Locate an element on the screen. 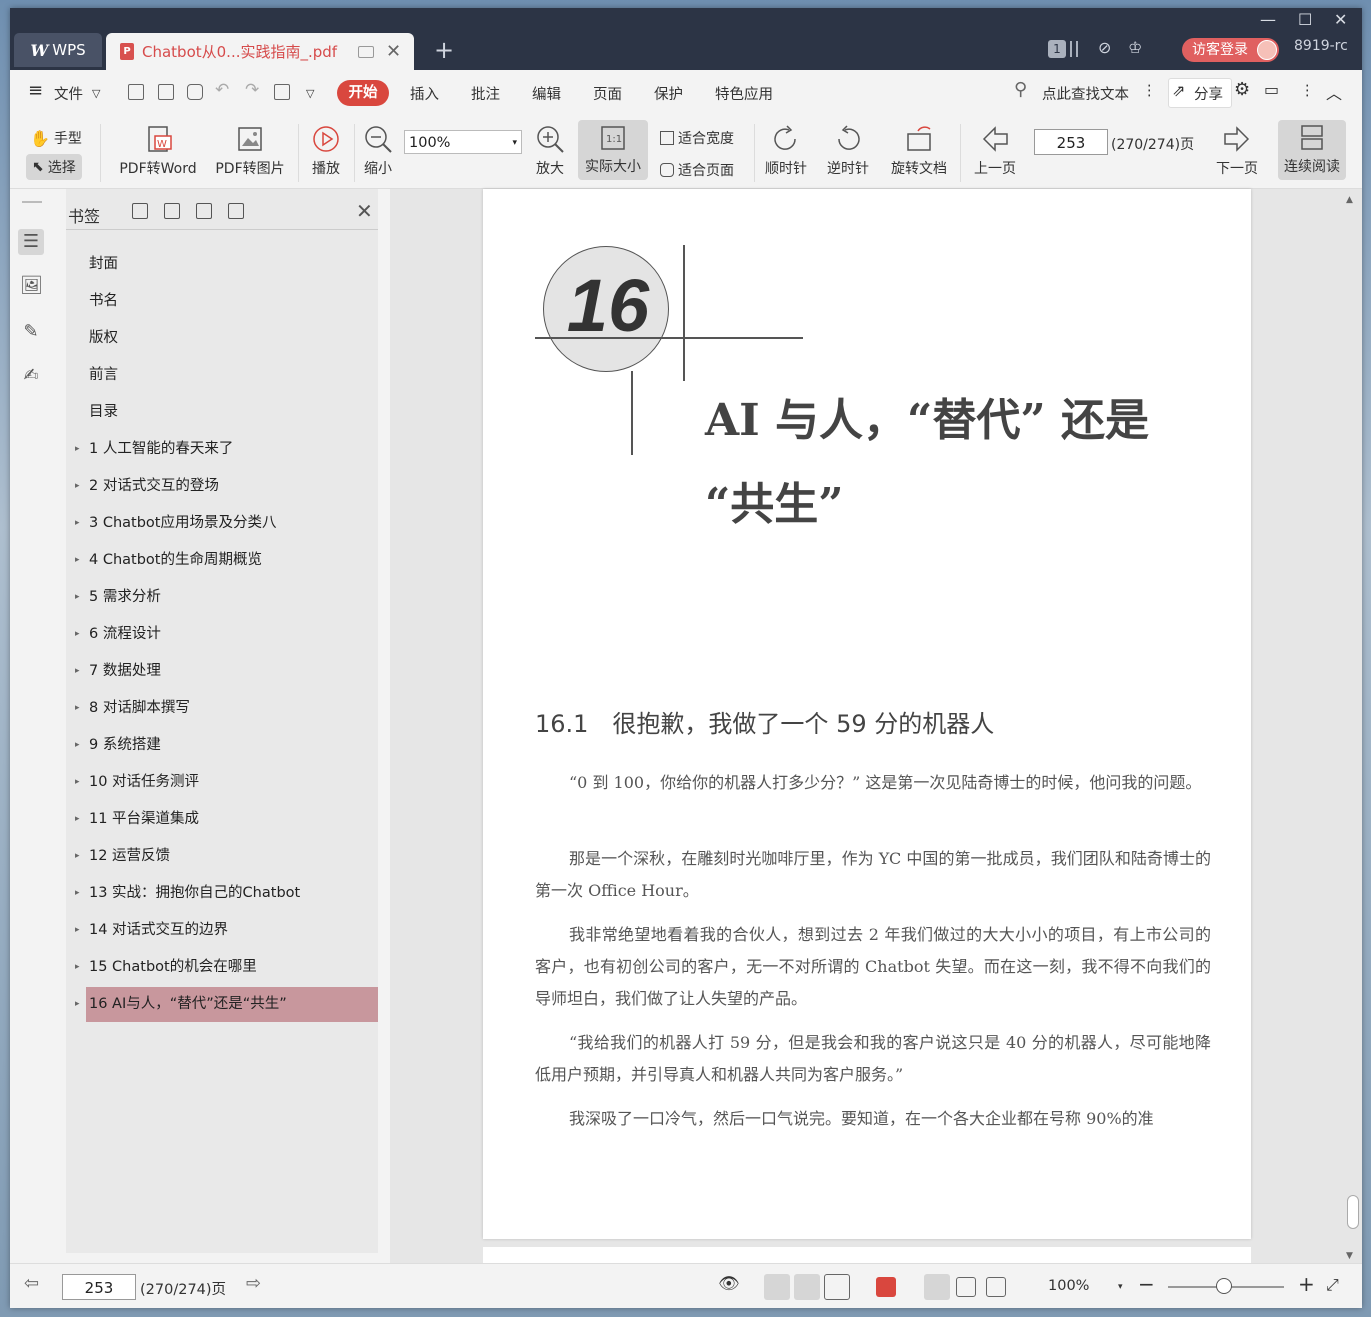 The height and width of the screenshot is (1317, 1371). fit-page-button: 适合页面 is located at coordinates (697, 170).